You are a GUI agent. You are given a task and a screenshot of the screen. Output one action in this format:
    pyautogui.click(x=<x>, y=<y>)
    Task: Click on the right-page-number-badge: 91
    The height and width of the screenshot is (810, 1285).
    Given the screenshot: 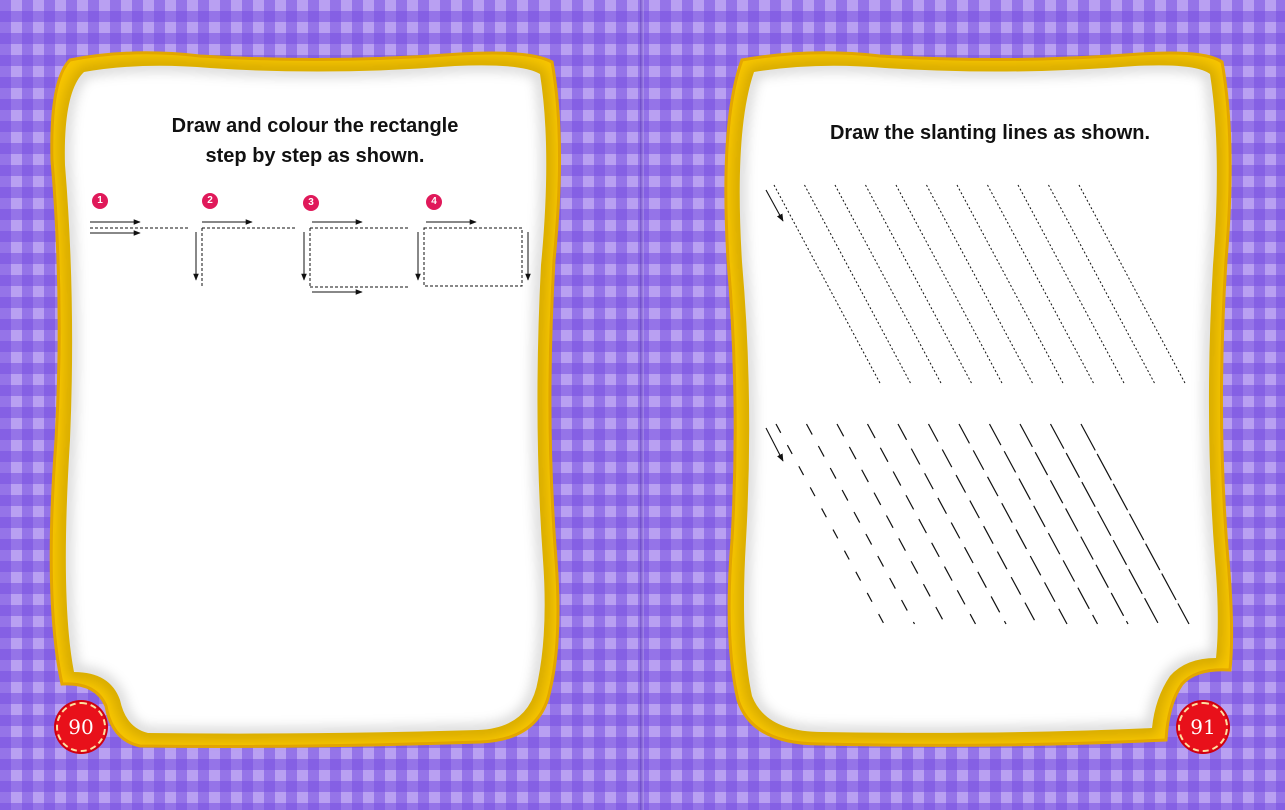 What is the action you would take?
    pyautogui.click(x=1203, y=727)
    